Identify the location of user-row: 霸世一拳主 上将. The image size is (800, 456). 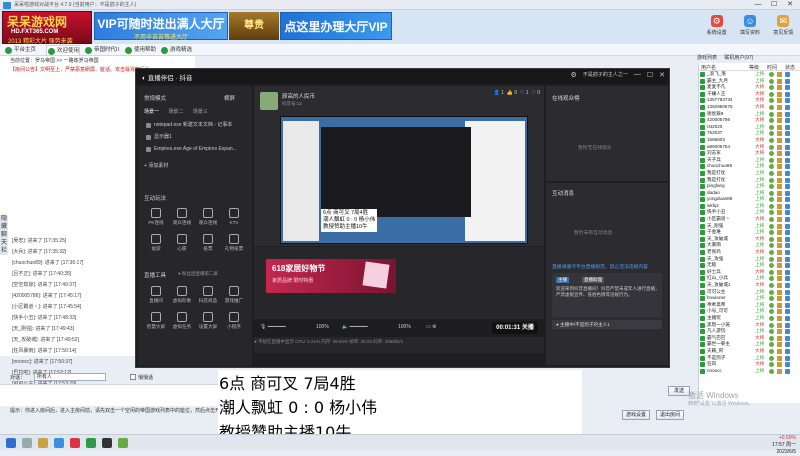
(749, 344).